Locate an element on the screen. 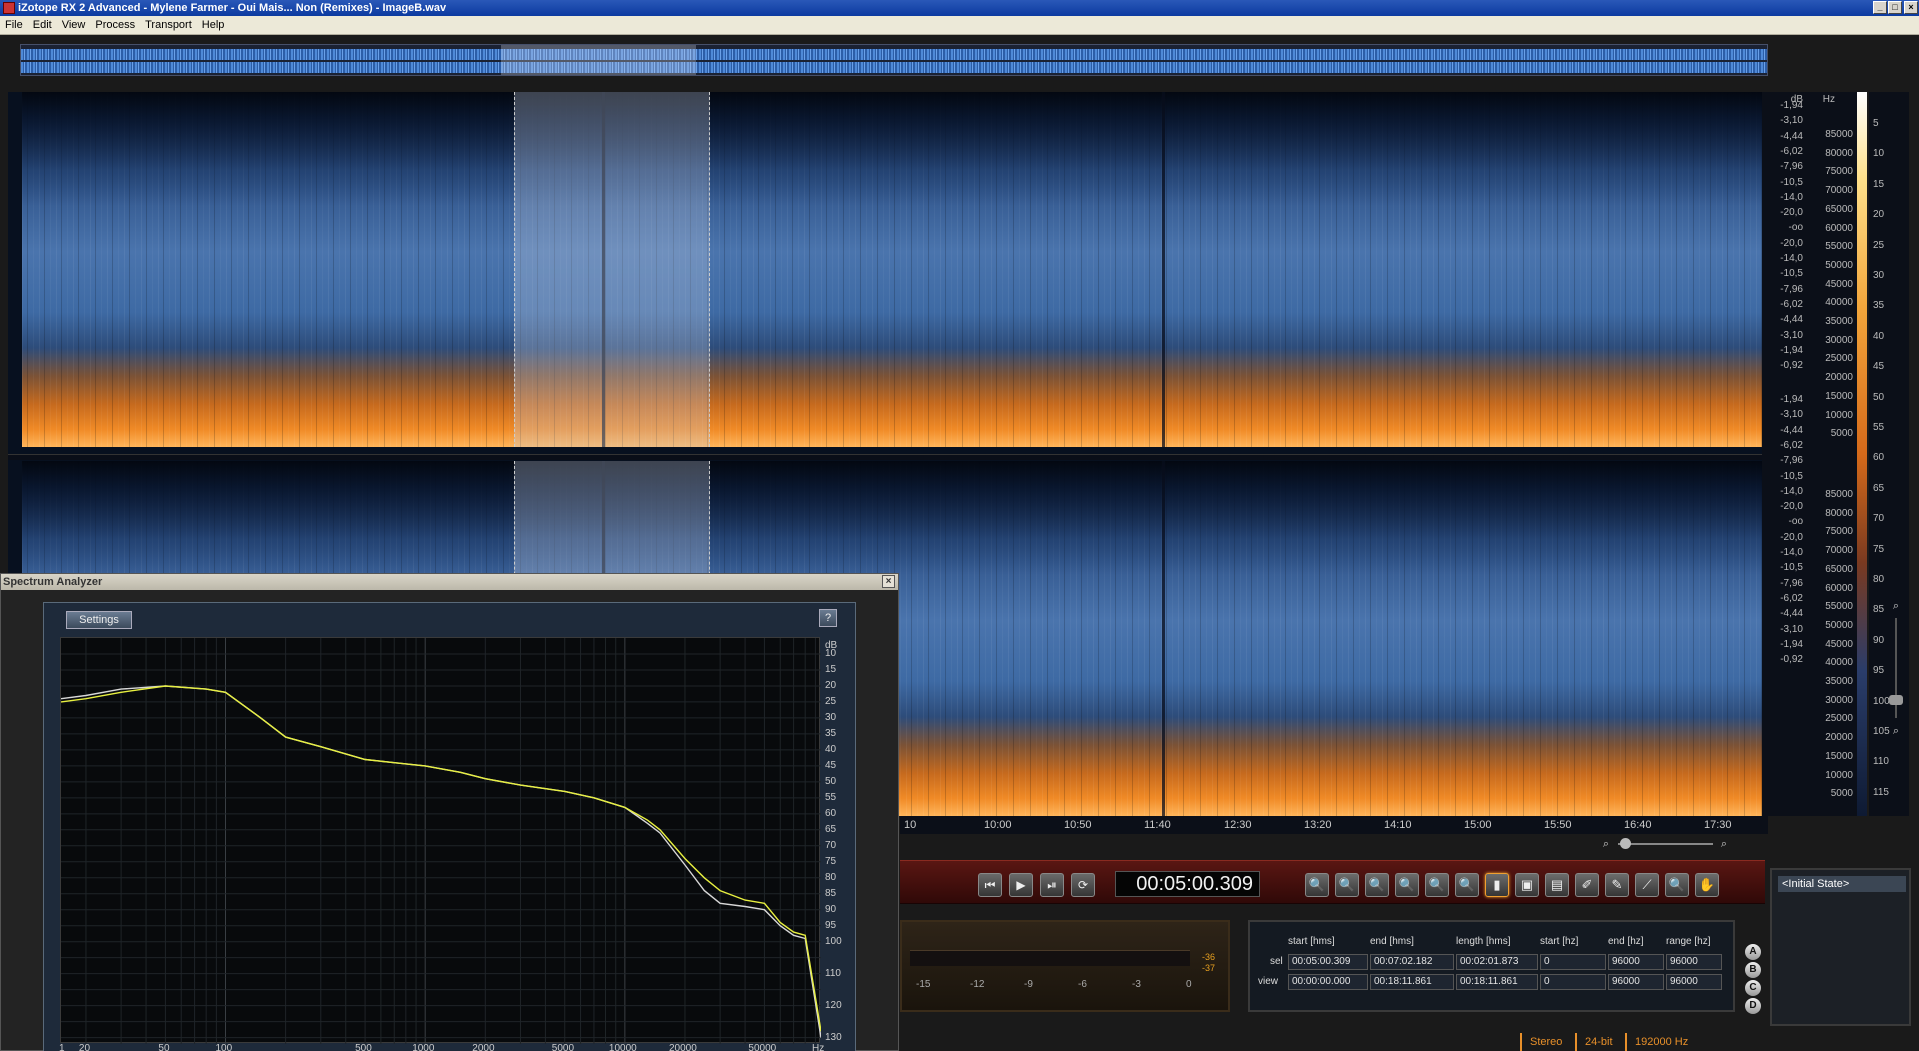 Image resolution: width=1919 pixels, height=1051 pixels. selection-cell: 00:00:00.000 is located at coordinates (1328, 982).